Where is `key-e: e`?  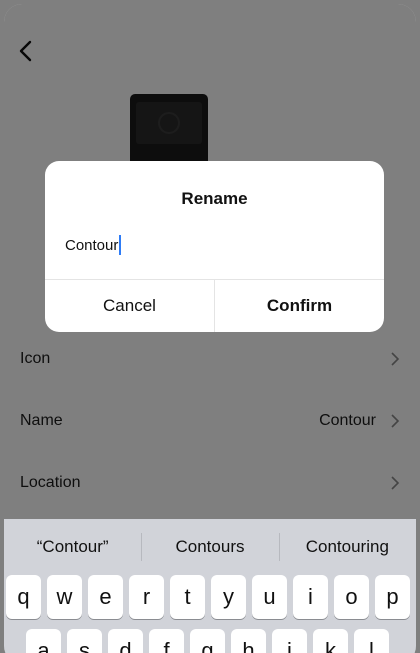 key-e: e is located at coordinates (105, 597).